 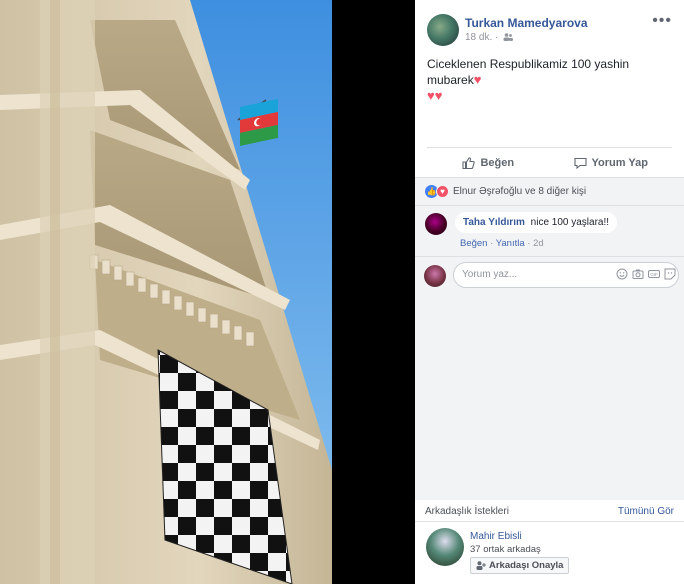 I want to click on add-friend-icon, so click(x=481, y=565).